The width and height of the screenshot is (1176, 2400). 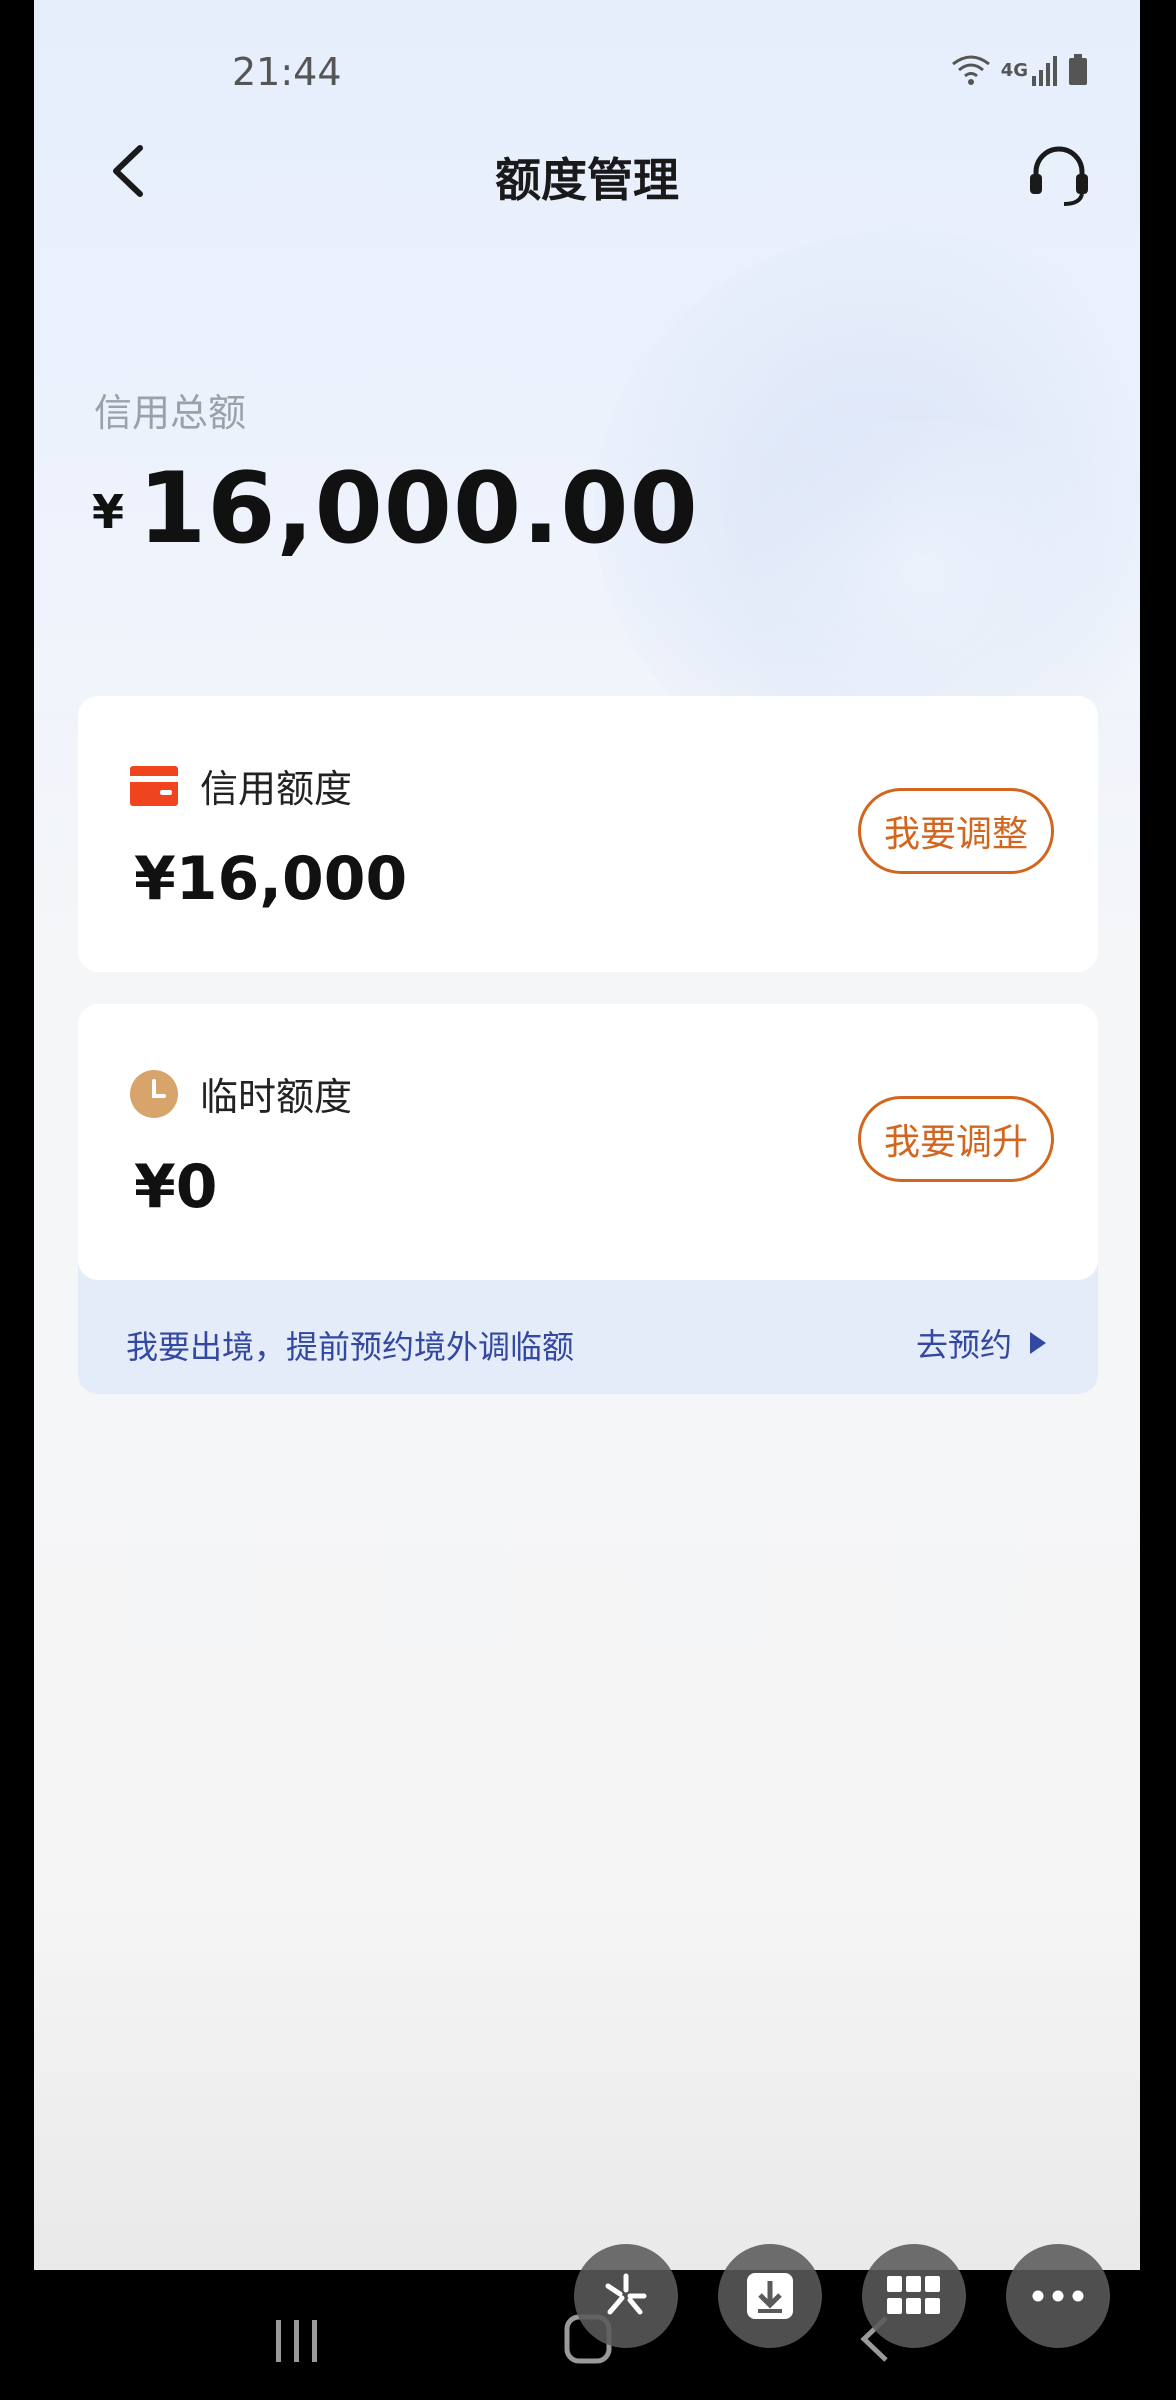 What do you see at coordinates (176, 1187) in the screenshot?
I see `temporary-limit-value: ¥0` at bounding box center [176, 1187].